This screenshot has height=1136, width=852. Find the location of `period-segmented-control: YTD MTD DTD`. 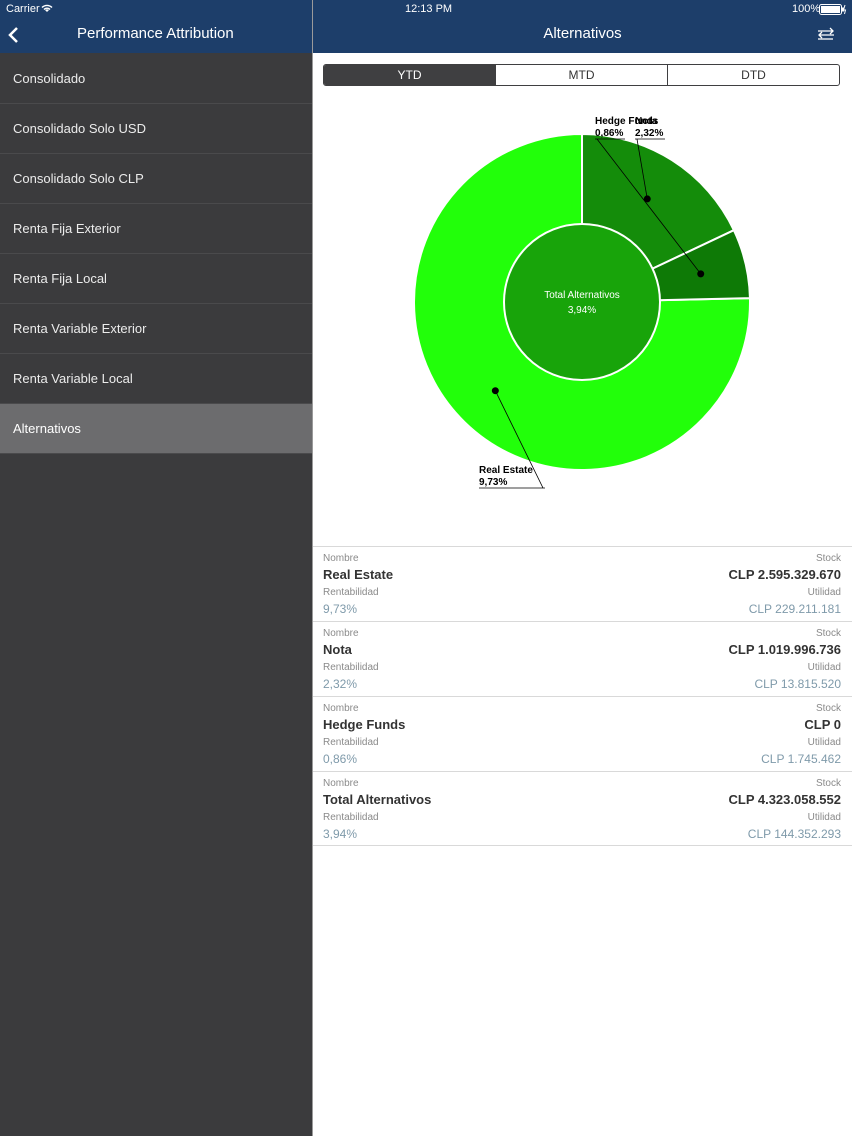

period-segmented-control: YTD MTD DTD is located at coordinates (581, 75).